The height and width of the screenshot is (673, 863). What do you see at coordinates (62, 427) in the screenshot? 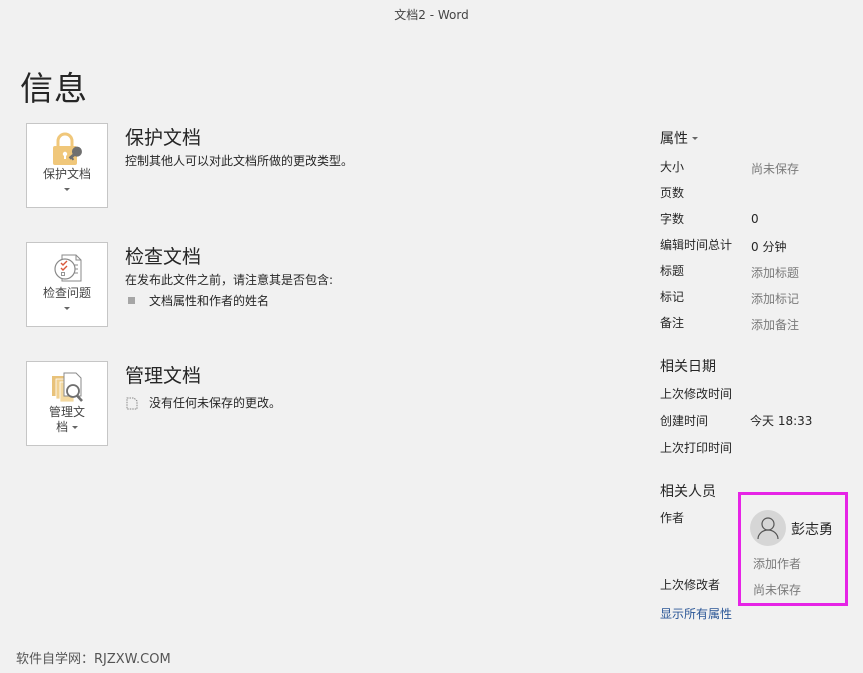
I see `manage-document-label-line2: 档` at bounding box center [62, 427].